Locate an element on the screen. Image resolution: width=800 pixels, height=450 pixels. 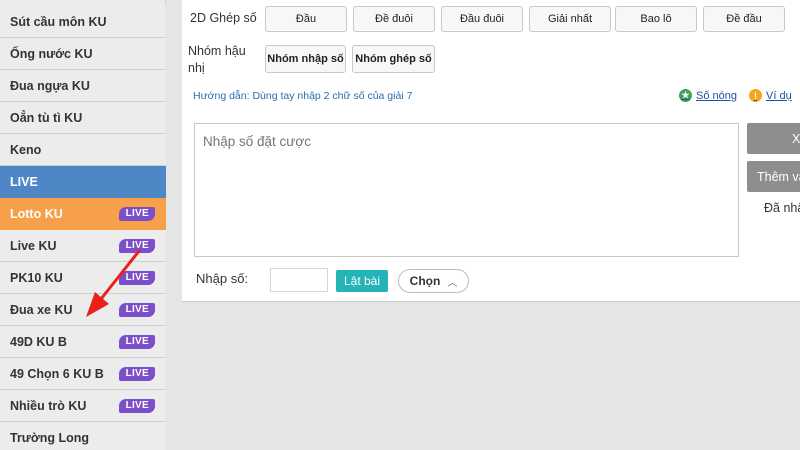
choose-dropdown: Chọn ︿ is located at coordinates (433, 281).